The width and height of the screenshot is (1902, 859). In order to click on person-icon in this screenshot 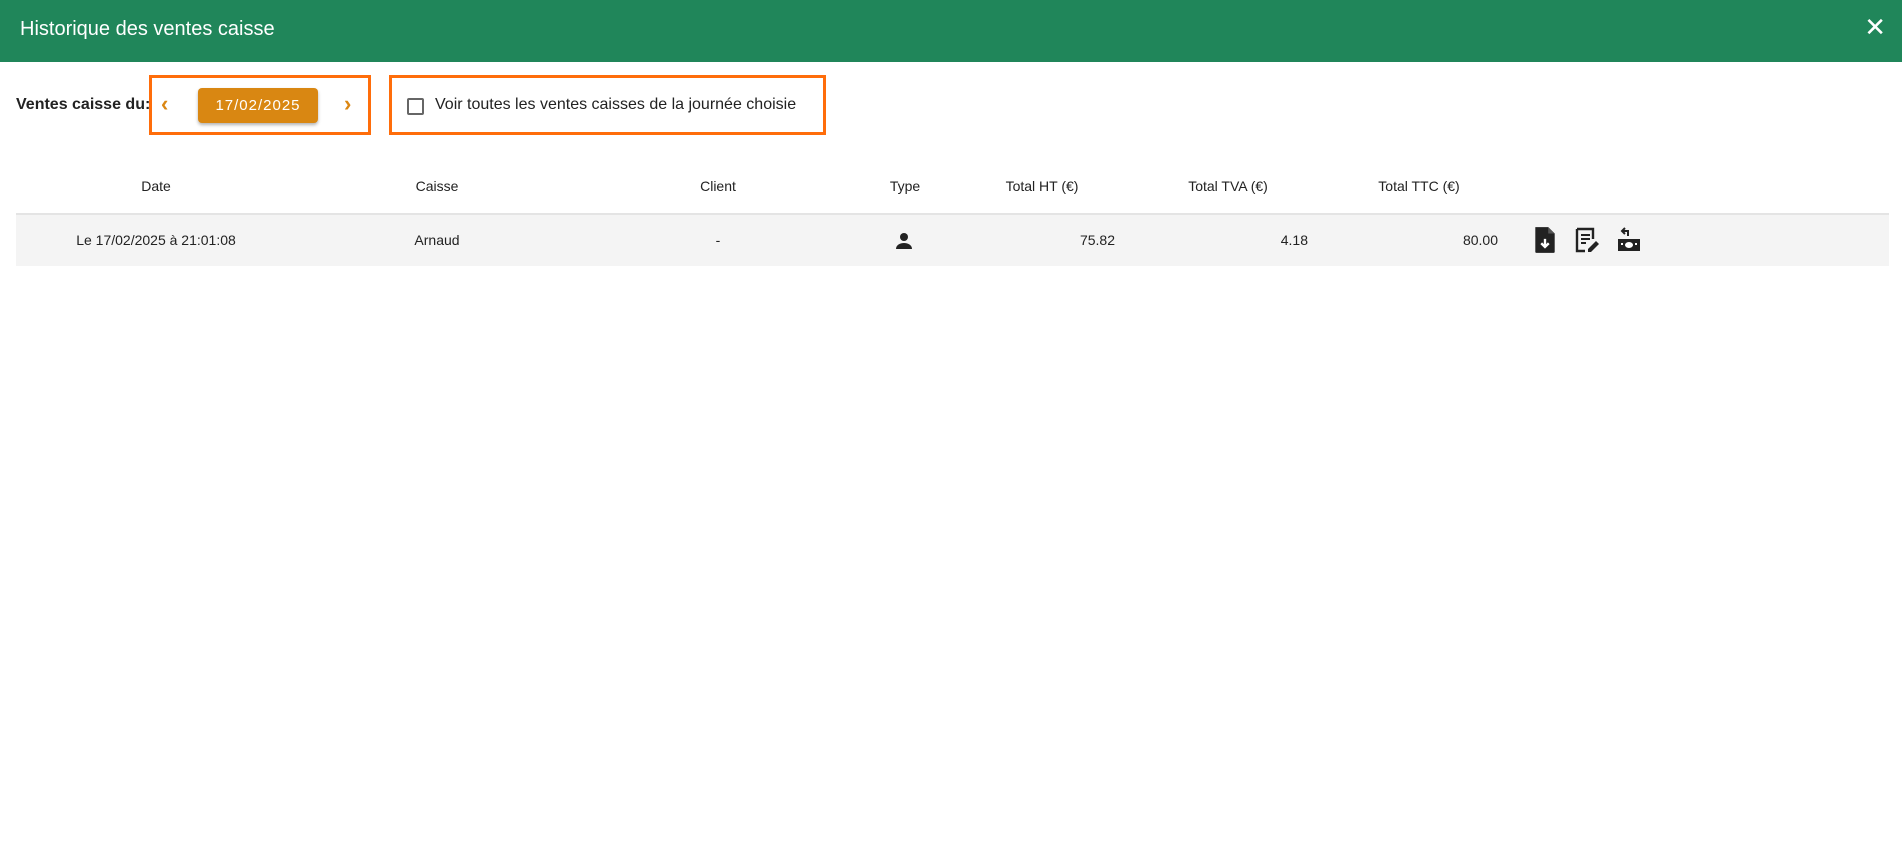, I will do `click(904, 241)`.